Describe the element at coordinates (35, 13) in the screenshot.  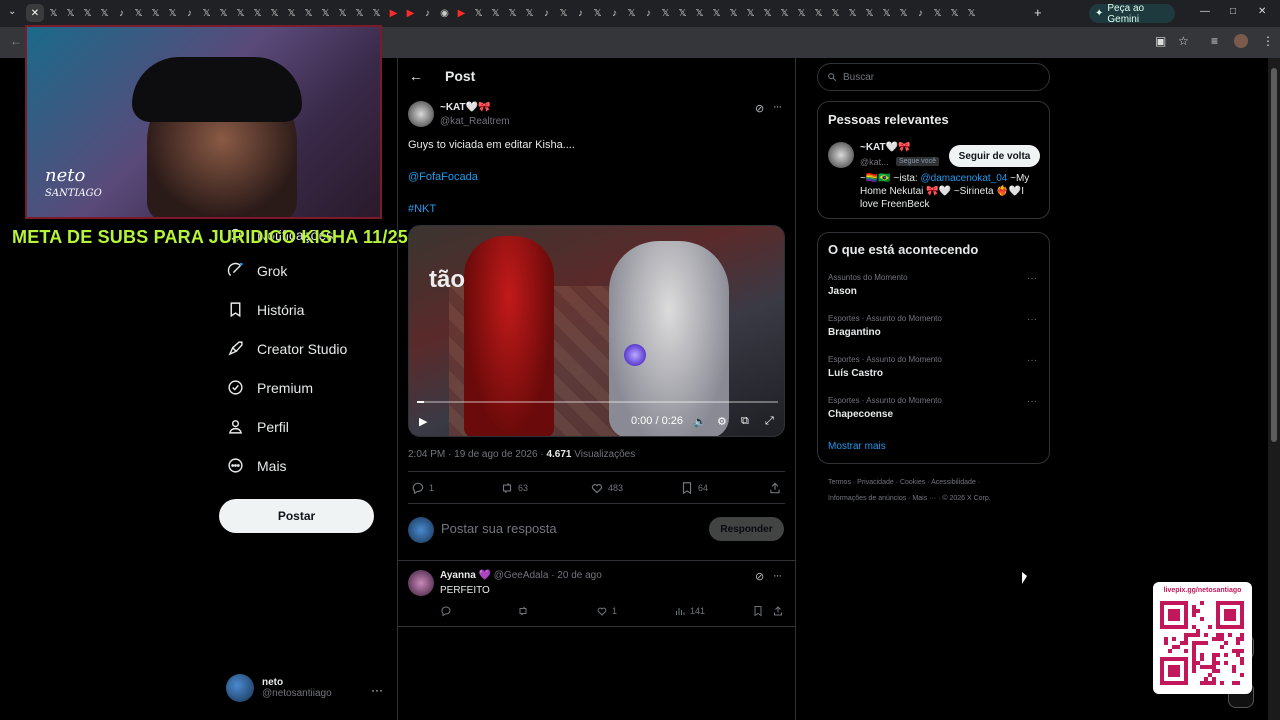
I see `tab-active: ✕` at that location.